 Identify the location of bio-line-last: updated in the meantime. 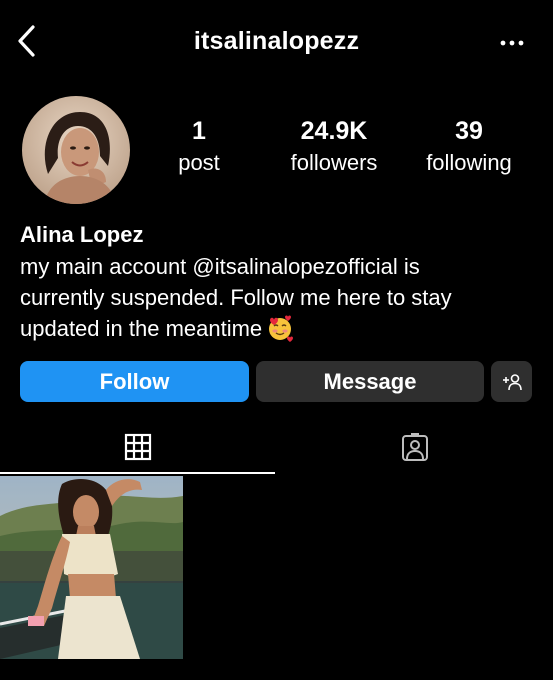
(280, 331).